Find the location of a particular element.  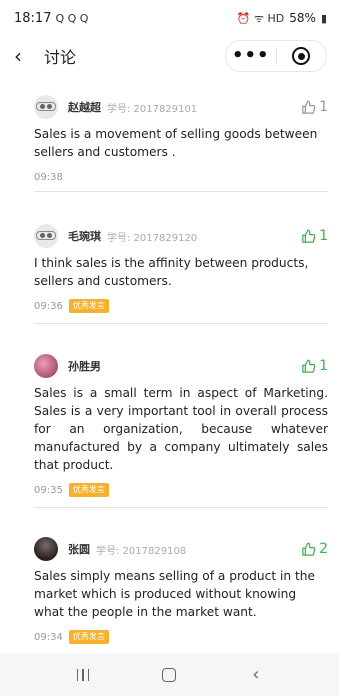

recent-apps-button is located at coordinates (83, 675).